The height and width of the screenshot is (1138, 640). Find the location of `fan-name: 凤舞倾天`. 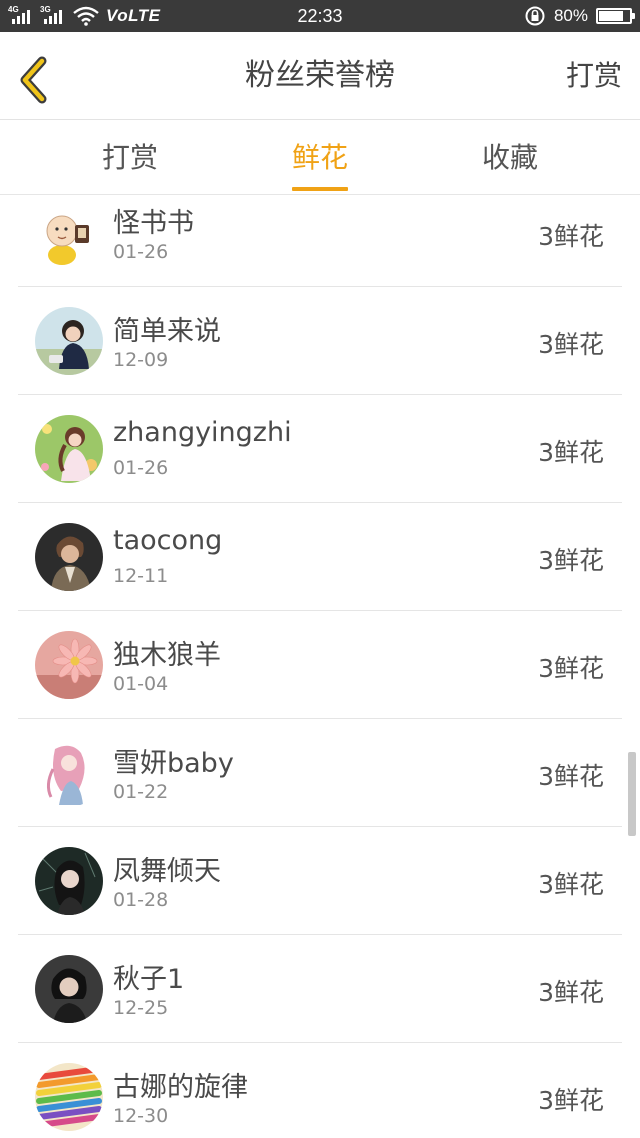

fan-name: 凤舞倾天 is located at coordinates (167, 871).